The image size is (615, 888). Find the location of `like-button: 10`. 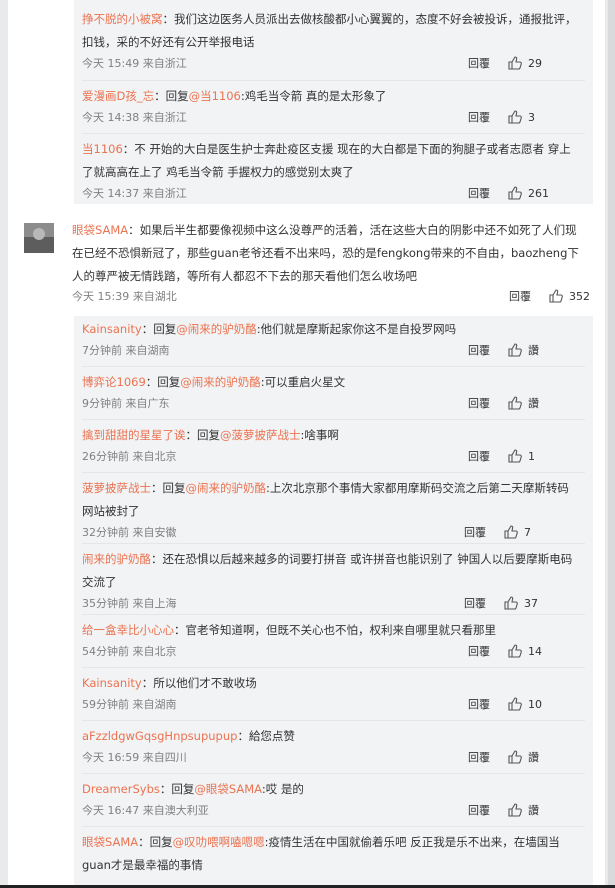

like-button: 10 is located at coordinates (543, 705).